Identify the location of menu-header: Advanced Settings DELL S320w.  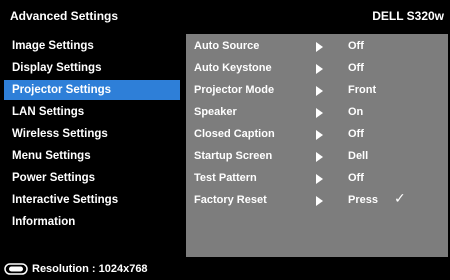
(225, 17).